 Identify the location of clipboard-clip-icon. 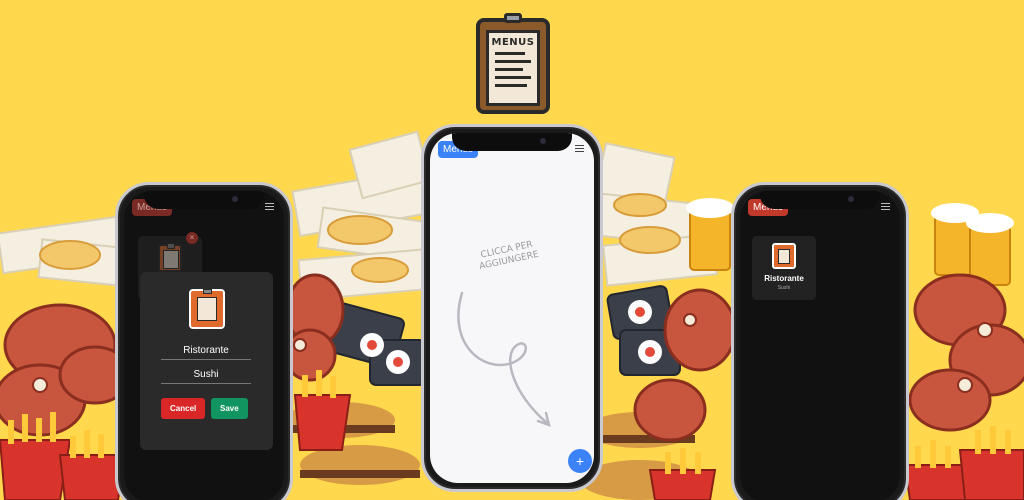
(513, 18).